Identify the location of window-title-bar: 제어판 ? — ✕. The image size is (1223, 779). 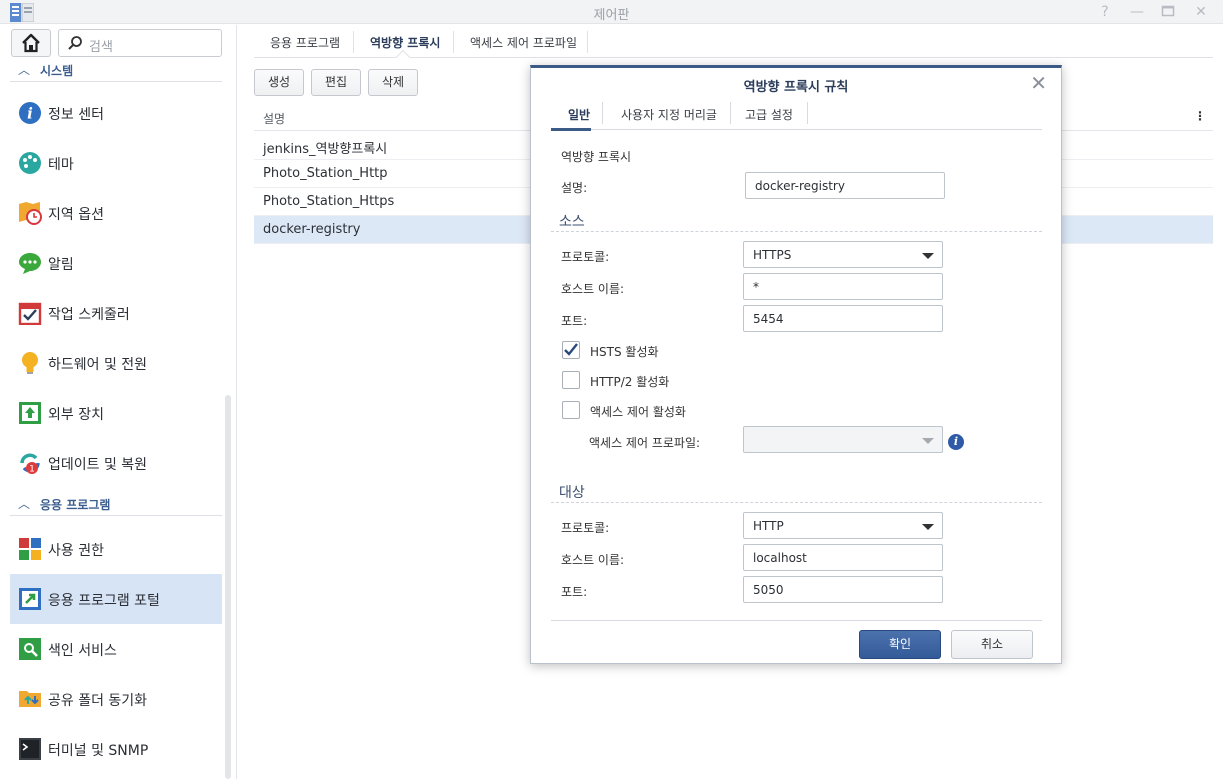
(611, 12).